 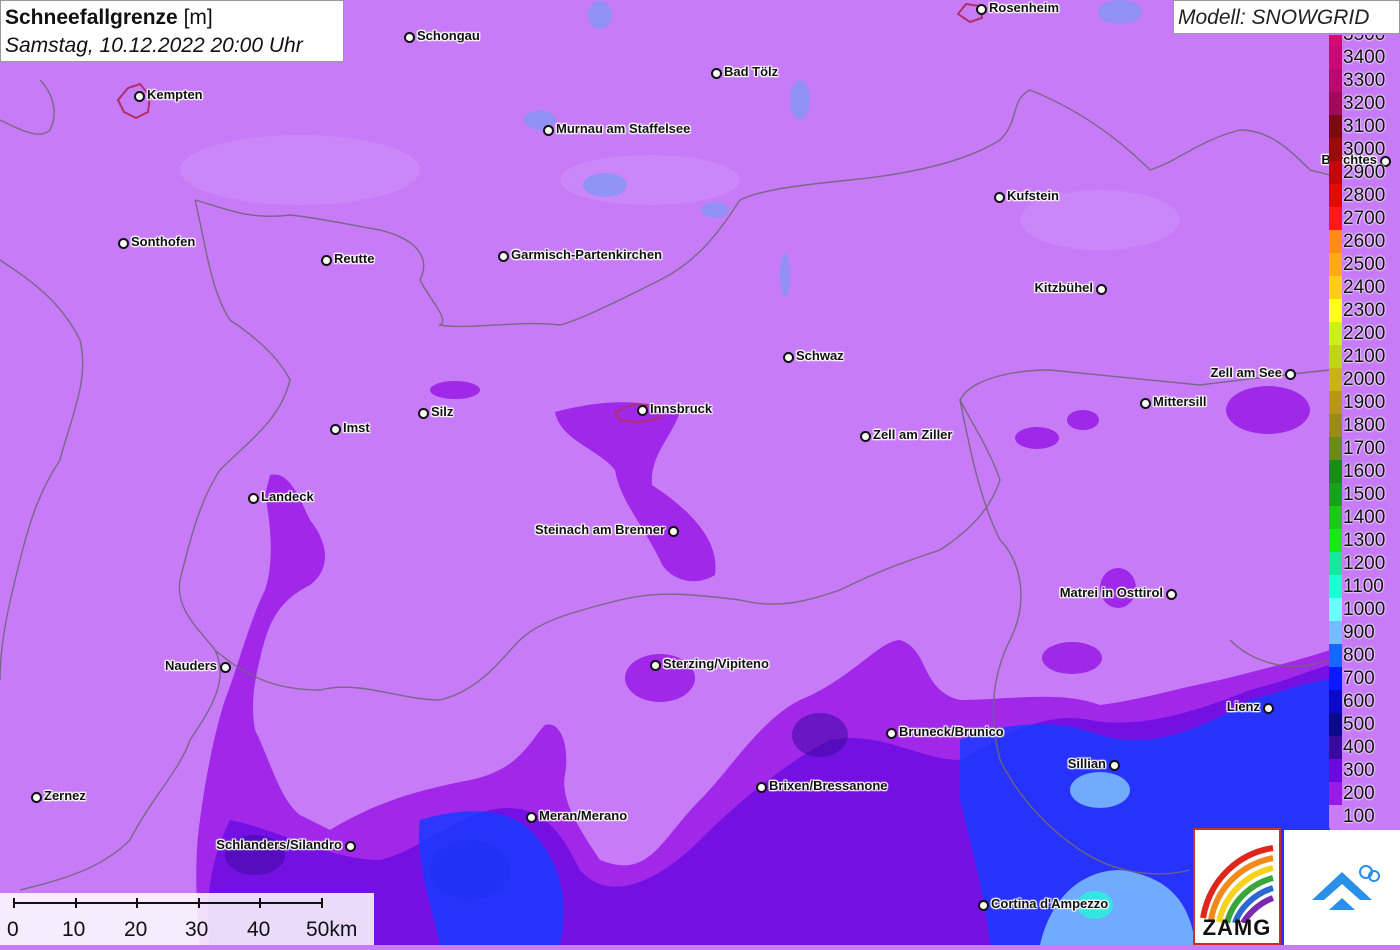 What do you see at coordinates (751, 71) in the screenshot?
I see `city-label-bad-t-lz: Bad Tölz` at bounding box center [751, 71].